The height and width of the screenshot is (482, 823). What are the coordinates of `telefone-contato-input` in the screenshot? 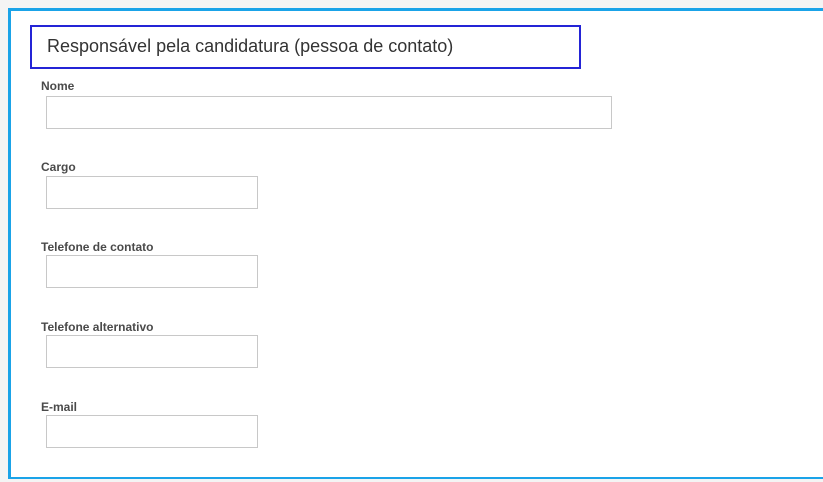 It's located at (152, 271).